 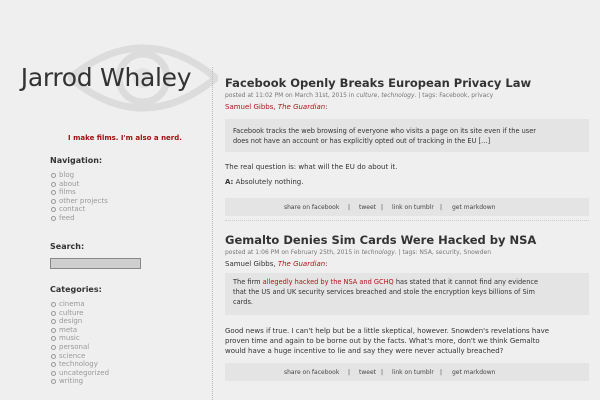 I want to click on category-item-label: music, so click(x=69, y=338).